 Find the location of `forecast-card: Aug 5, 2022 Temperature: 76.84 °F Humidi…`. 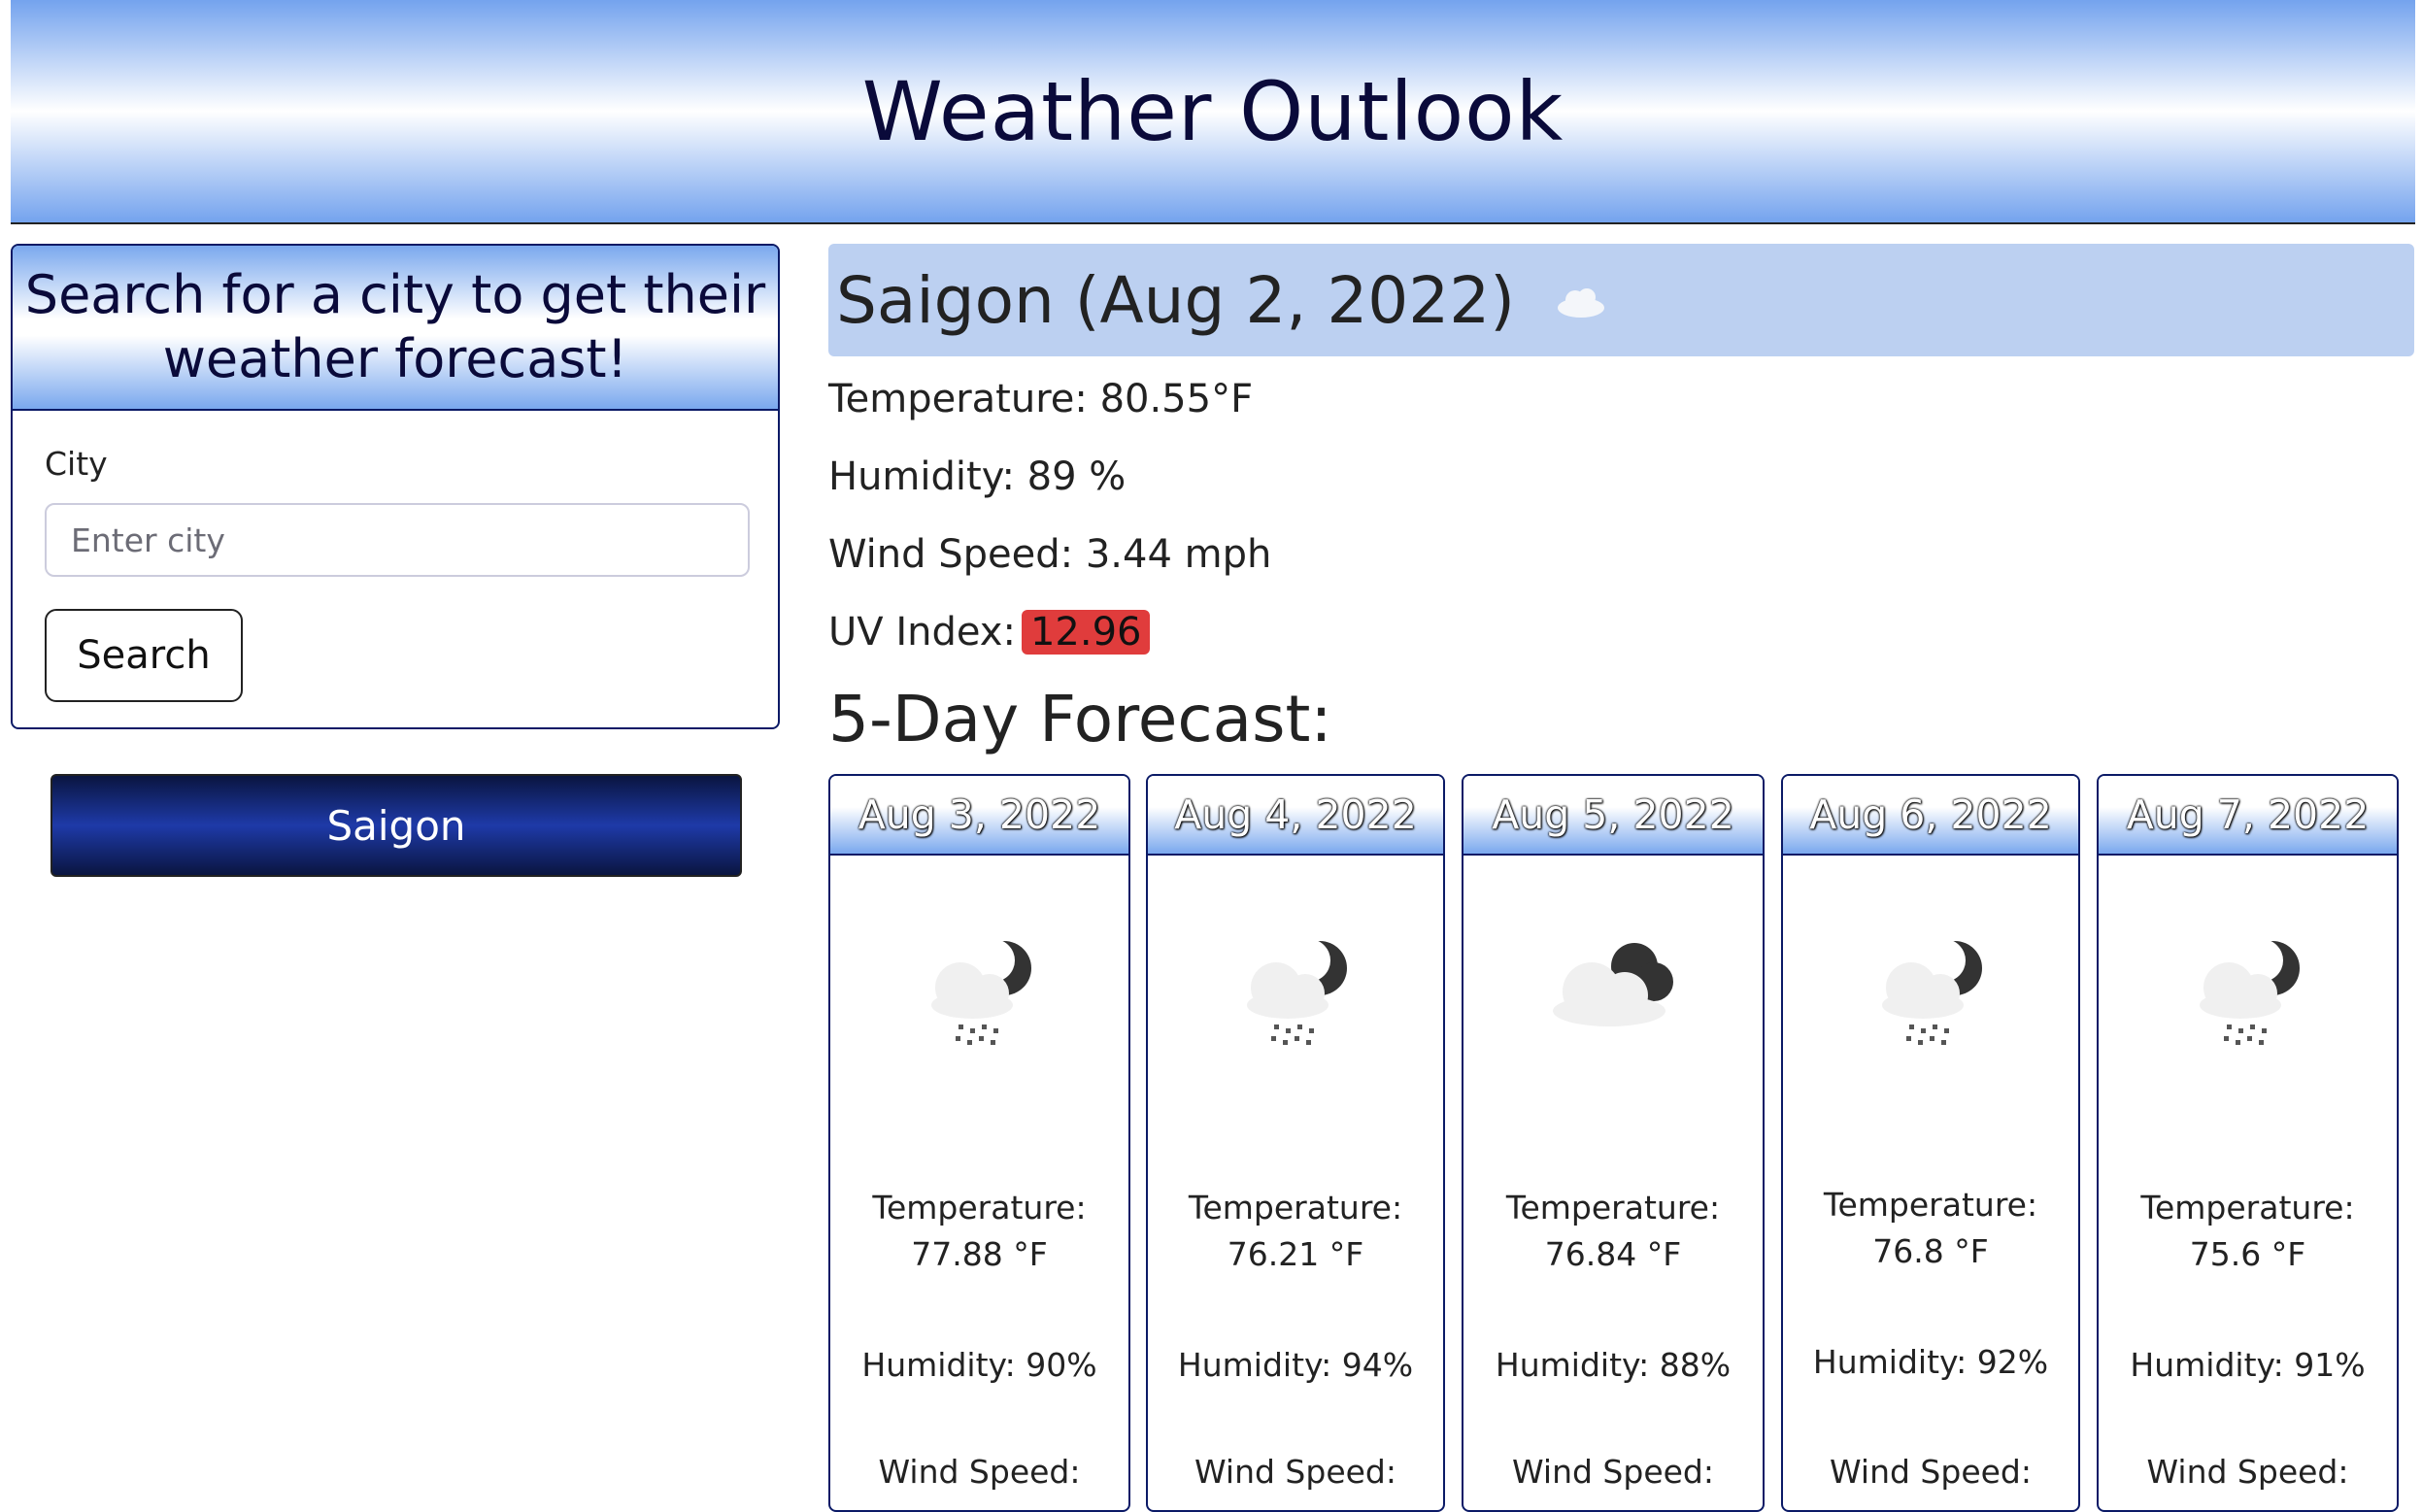

forecast-card: Aug 5, 2022 Temperature: 76.84 °F Humidi… is located at coordinates (1613, 1143).